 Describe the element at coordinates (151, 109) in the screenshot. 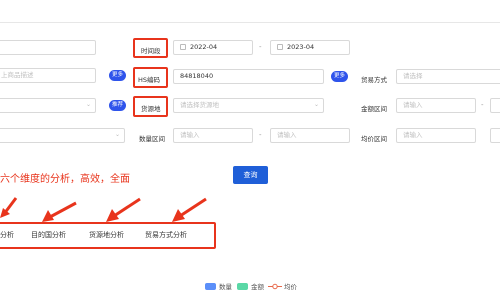

I see `origin-label: 货源地` at that location.